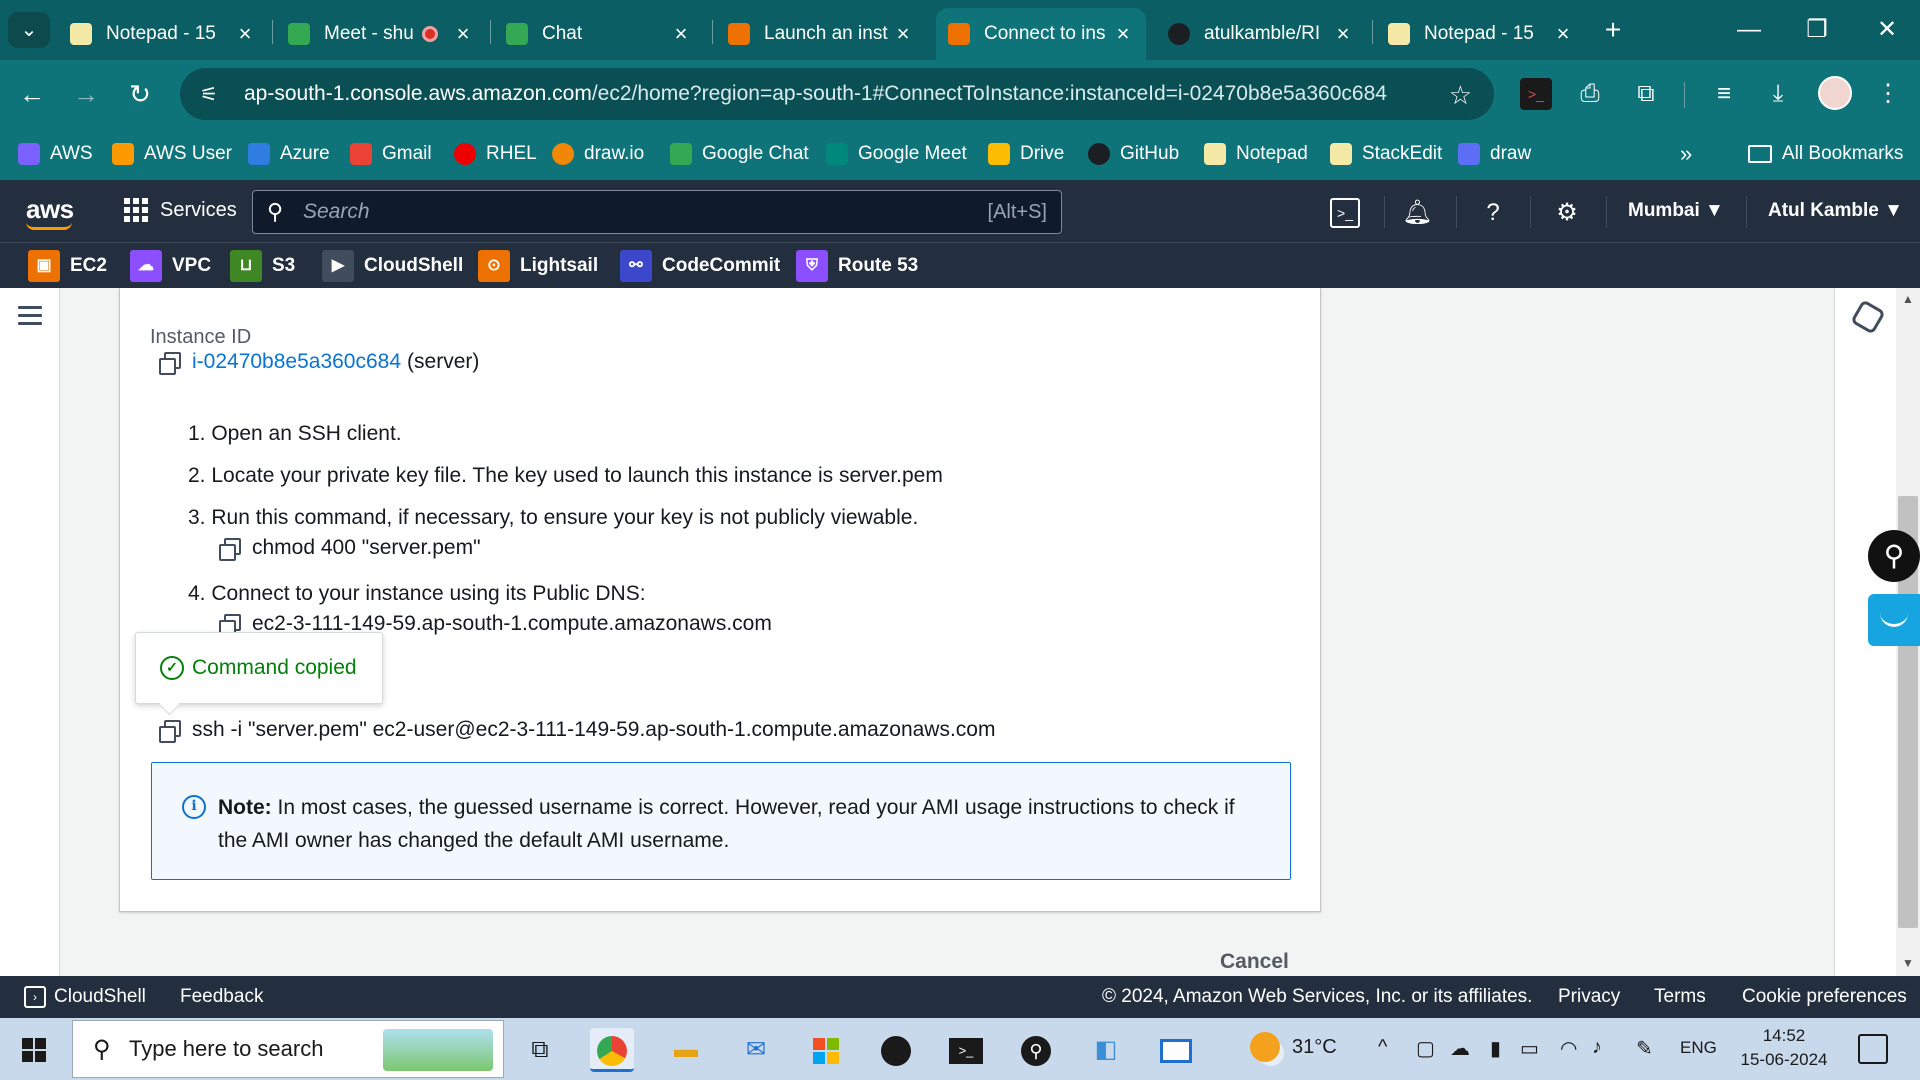 The image size is (1920, 1080). Describe the element at coordinates (540, 1050) in the screenshot. I see `task-view-icon: ⧉` at that location.